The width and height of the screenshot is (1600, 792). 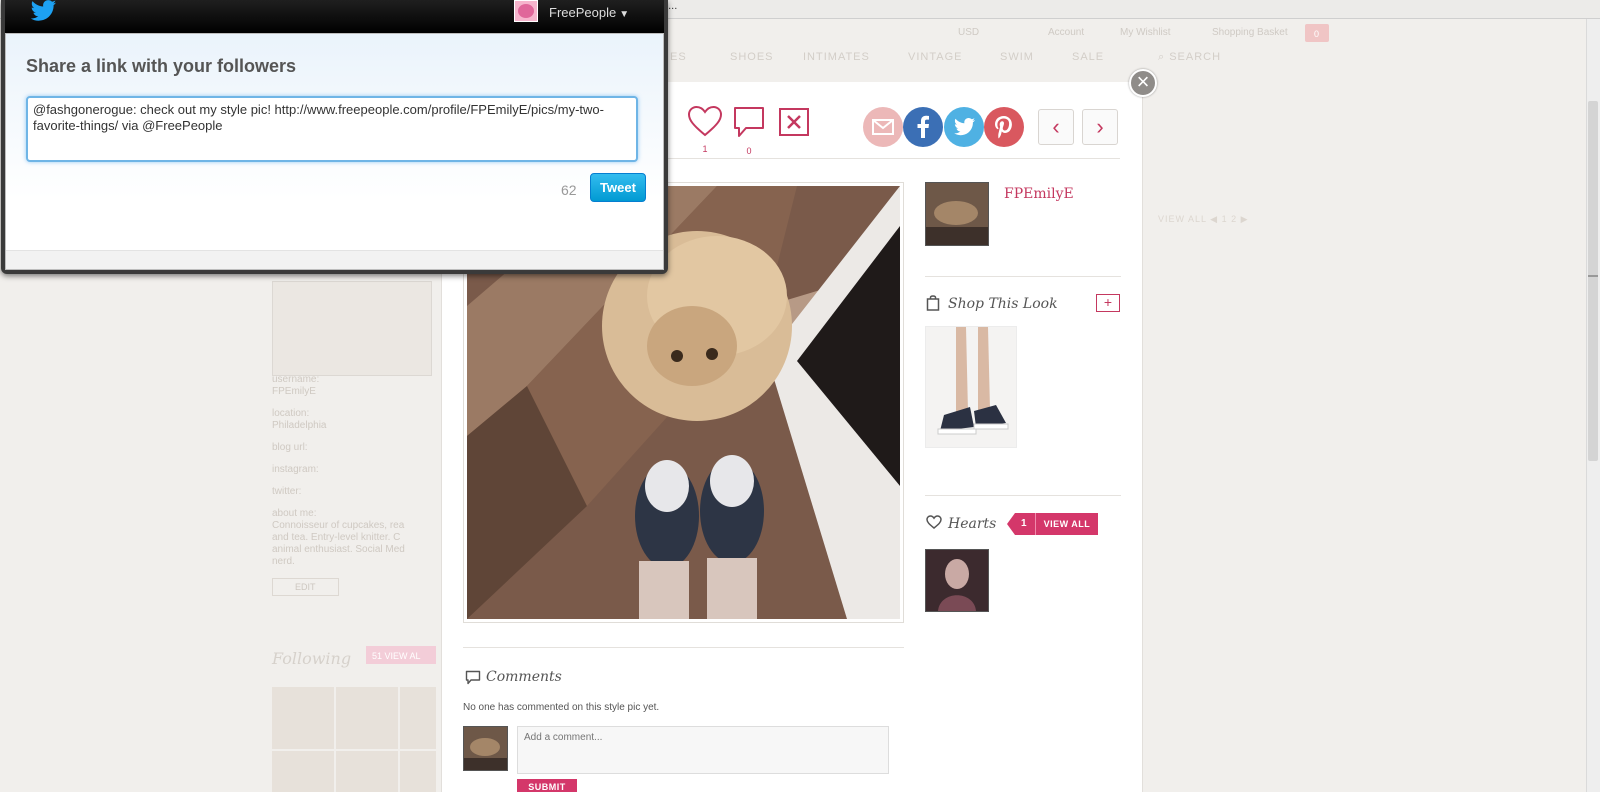 I want to click on email-icon, so click(x=883, y=127).